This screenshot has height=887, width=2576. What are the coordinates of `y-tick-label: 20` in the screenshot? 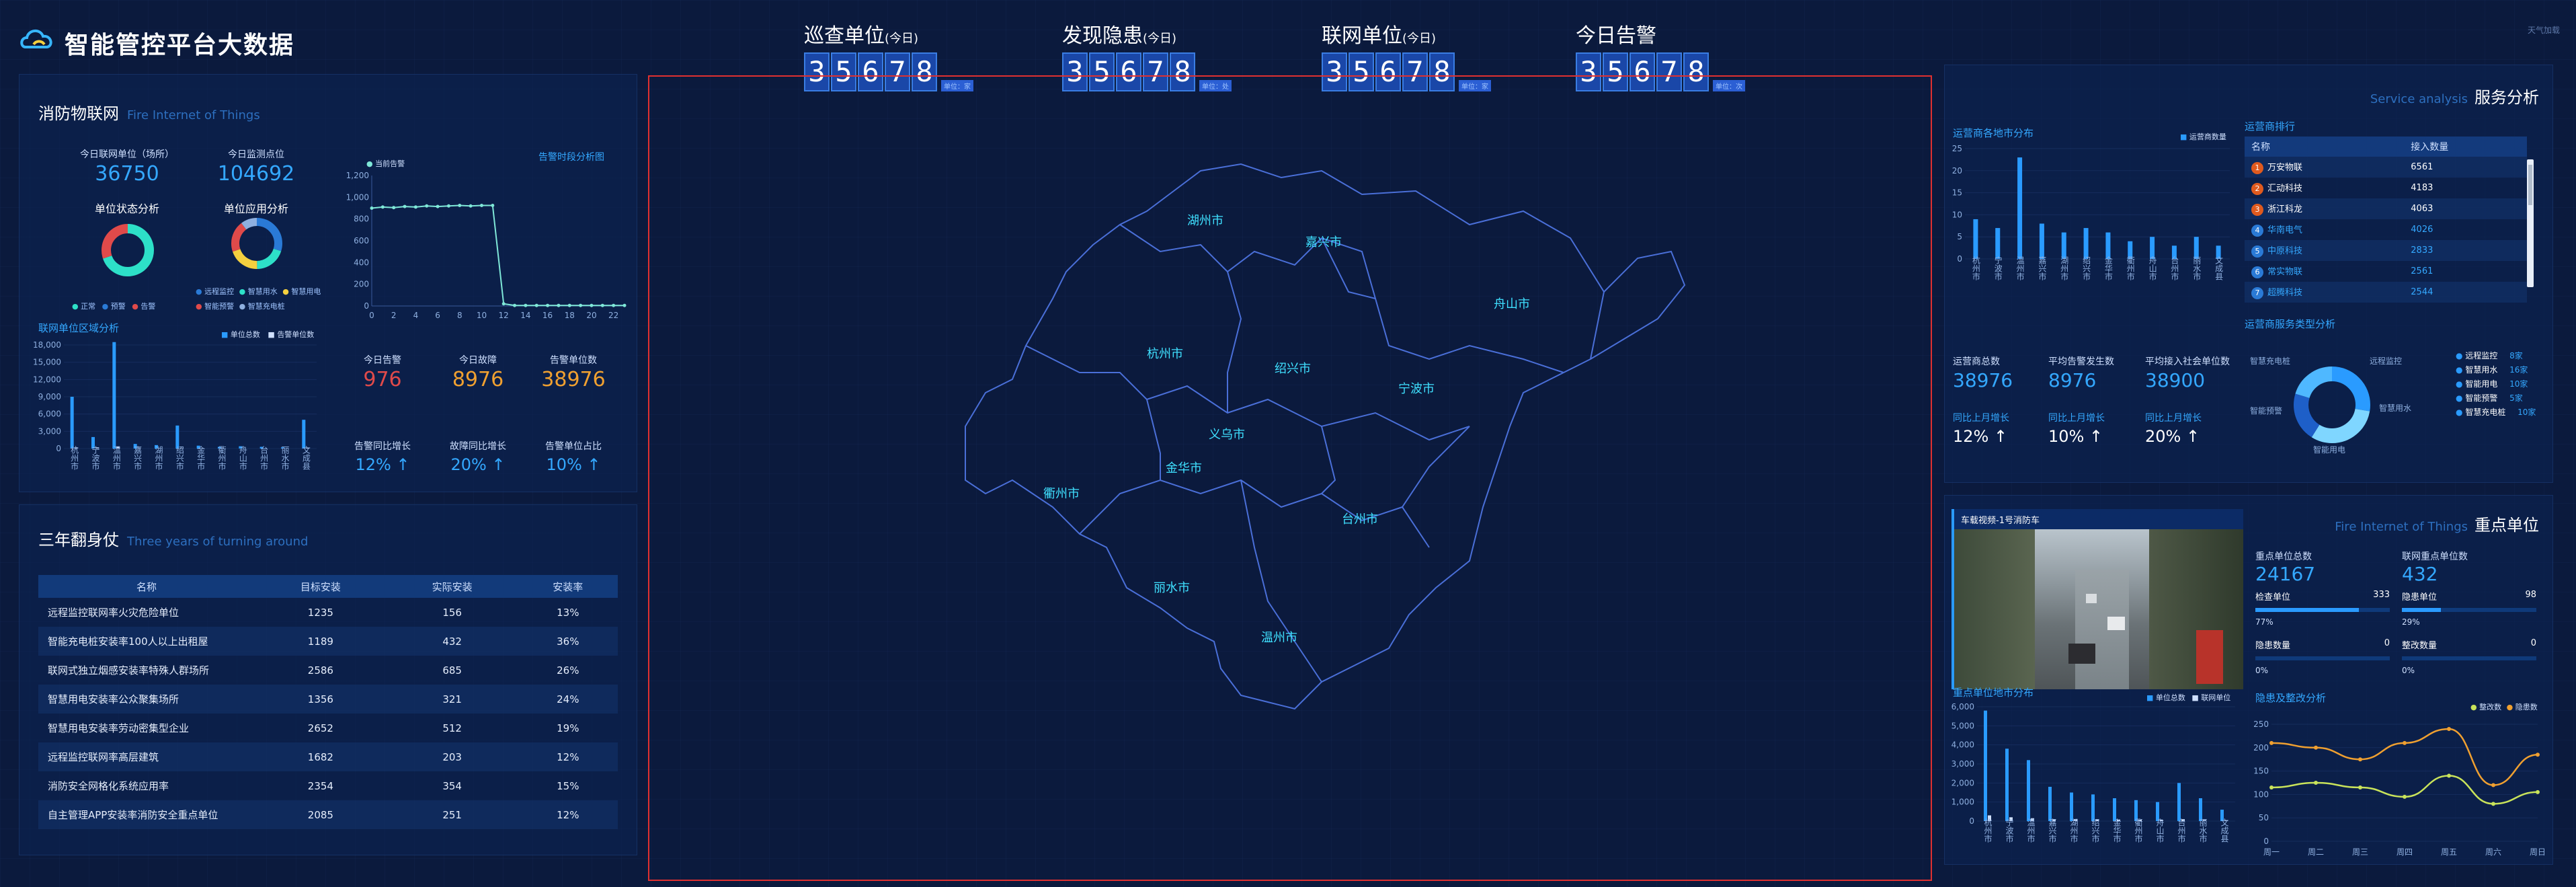 It's located at (1957, 171).